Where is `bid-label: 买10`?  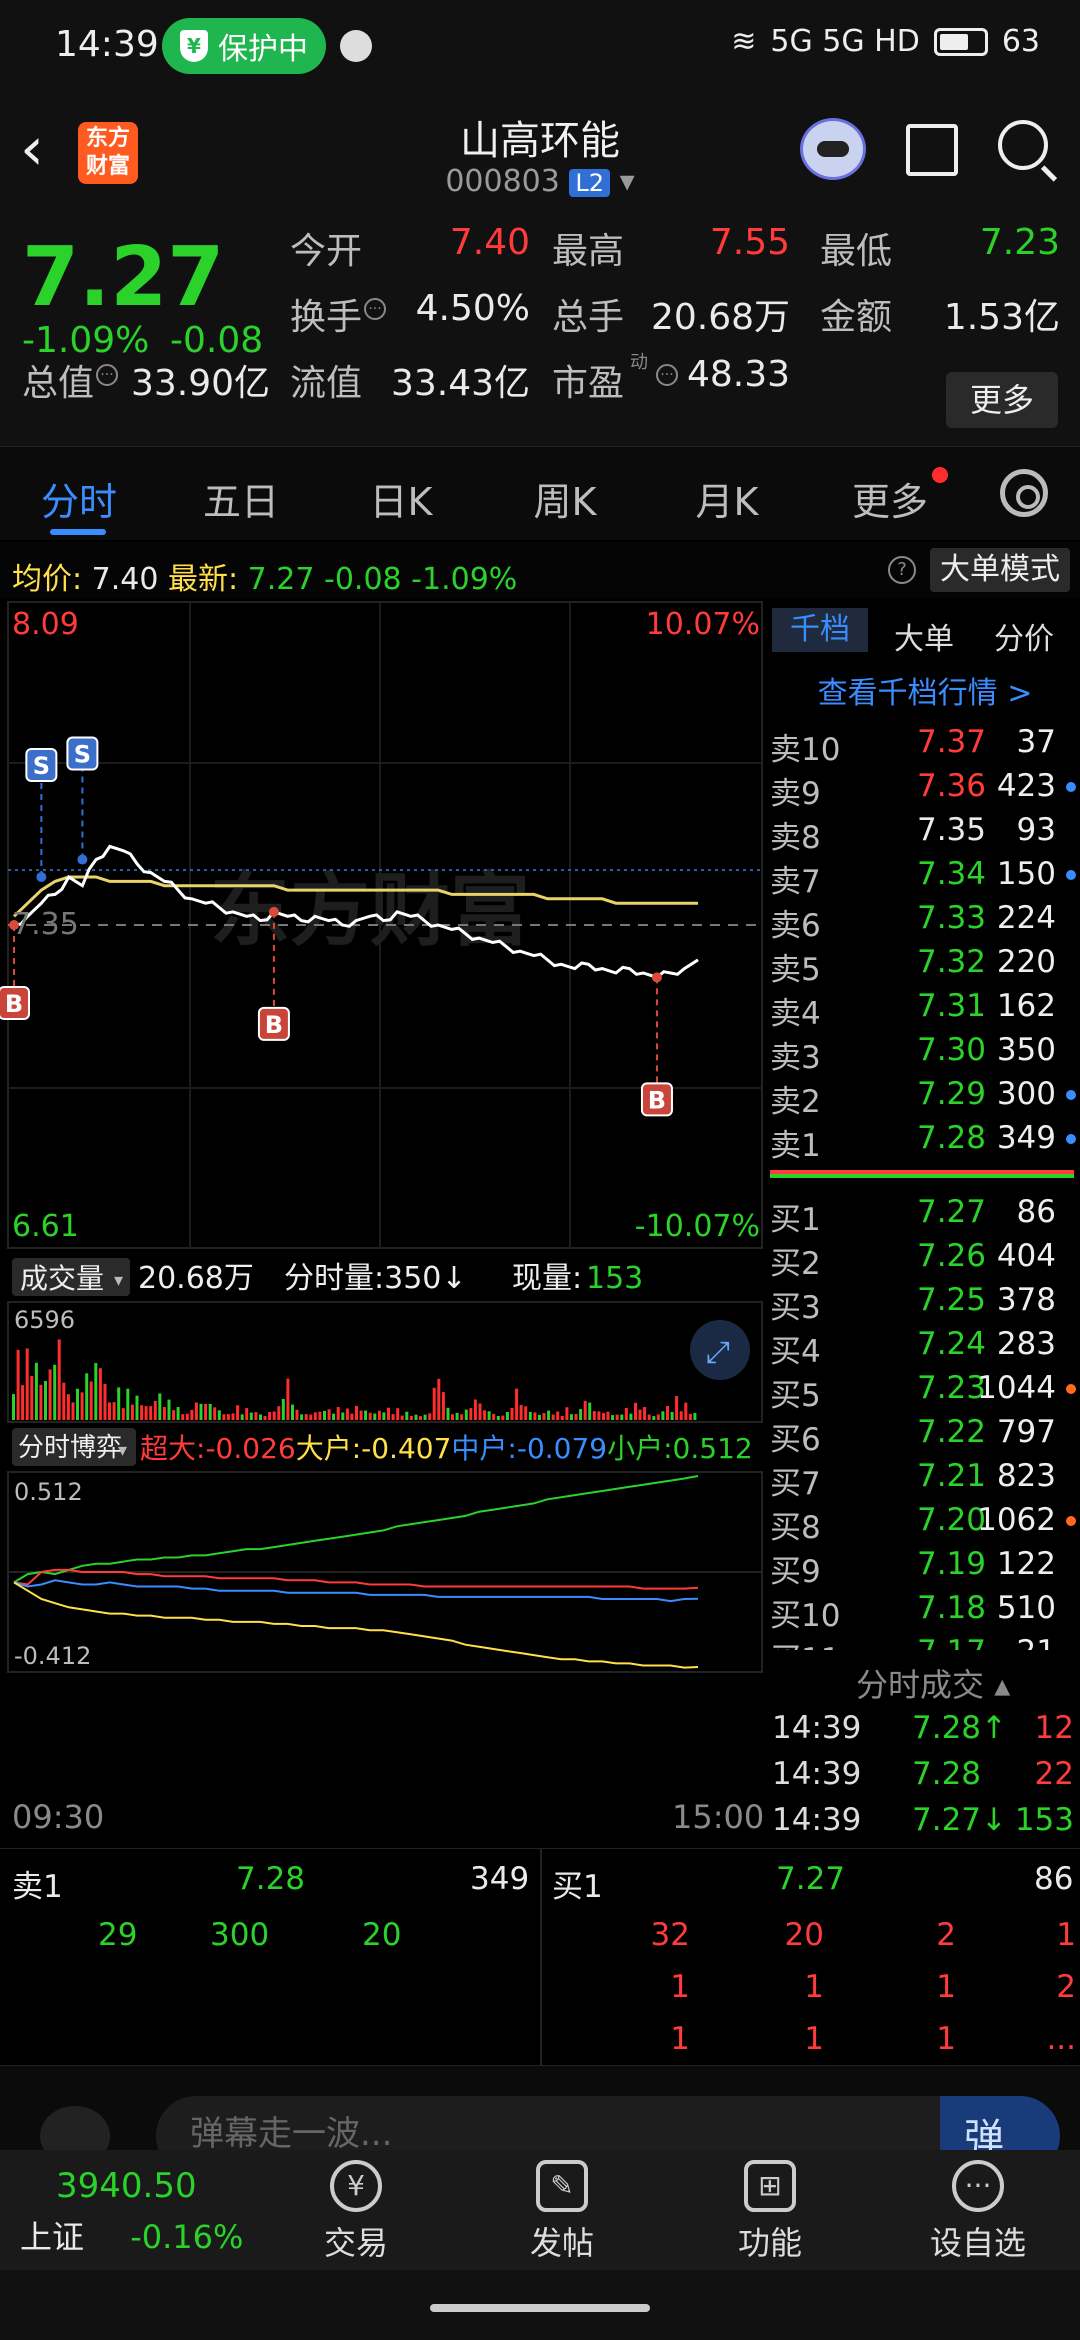
bid-label: 买10 is located at coordinates (805, 1616).